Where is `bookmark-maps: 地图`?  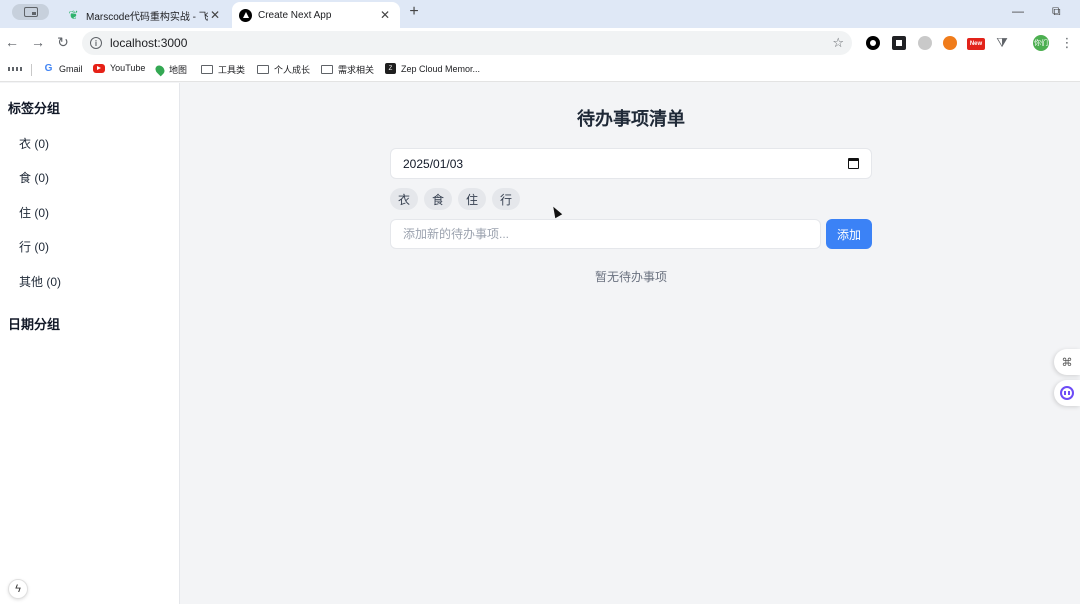 bookmark-maps: 地图 is located at coordinates (170, 69).